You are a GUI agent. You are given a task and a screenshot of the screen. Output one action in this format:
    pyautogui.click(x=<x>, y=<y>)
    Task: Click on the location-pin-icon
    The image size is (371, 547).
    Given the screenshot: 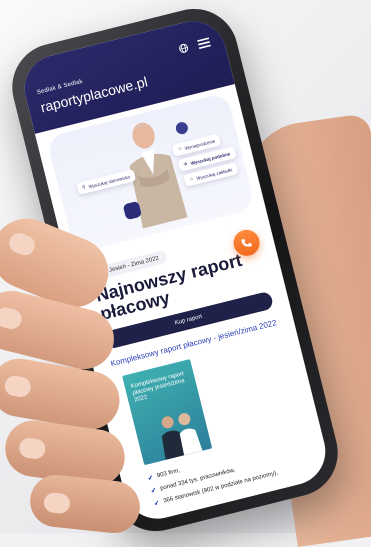 What is the action you would take?
    pyautogui.click(x=182, y=128)
    